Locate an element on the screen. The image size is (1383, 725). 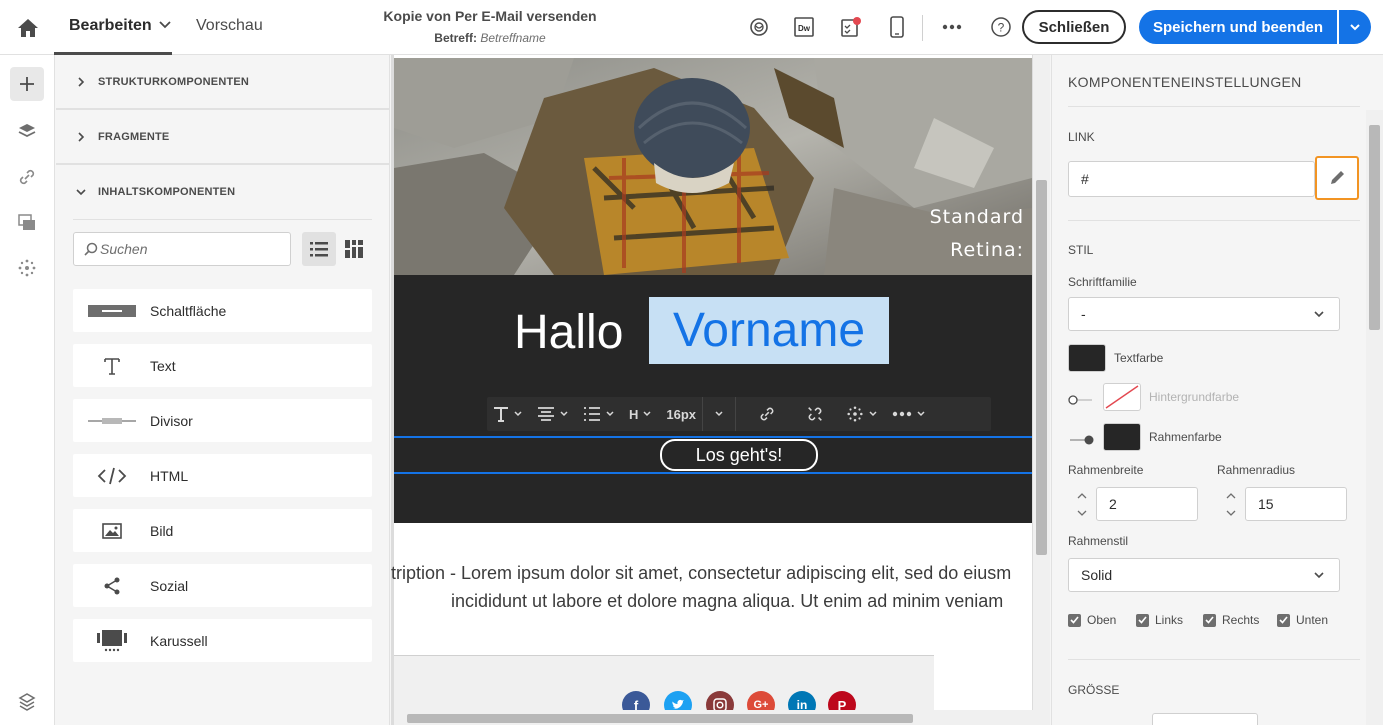
search-placeholder: Suchen is located at coordinates (124, 249).